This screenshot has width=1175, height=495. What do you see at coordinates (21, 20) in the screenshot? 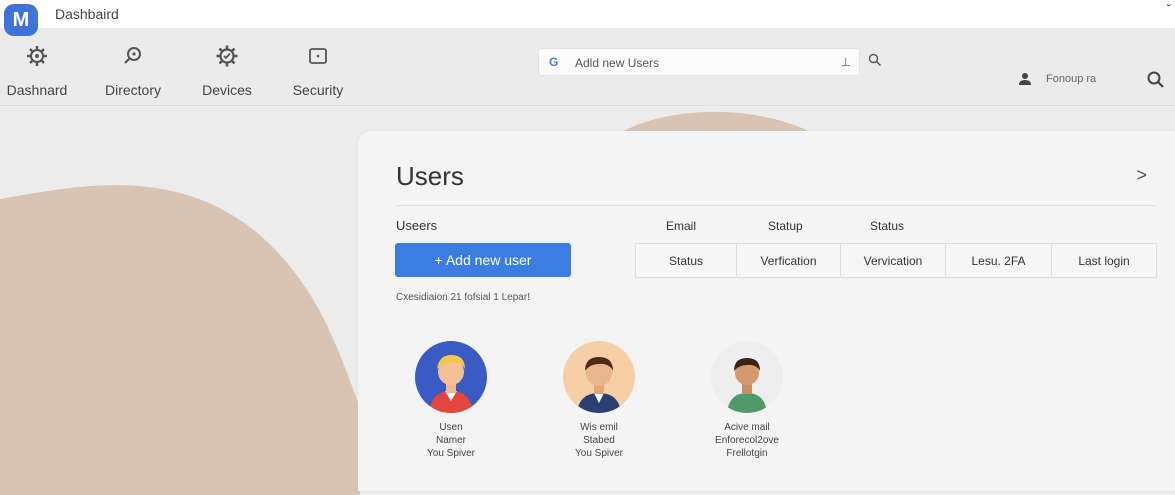
I see `app-logo: M` at bounding box center [21, 20].